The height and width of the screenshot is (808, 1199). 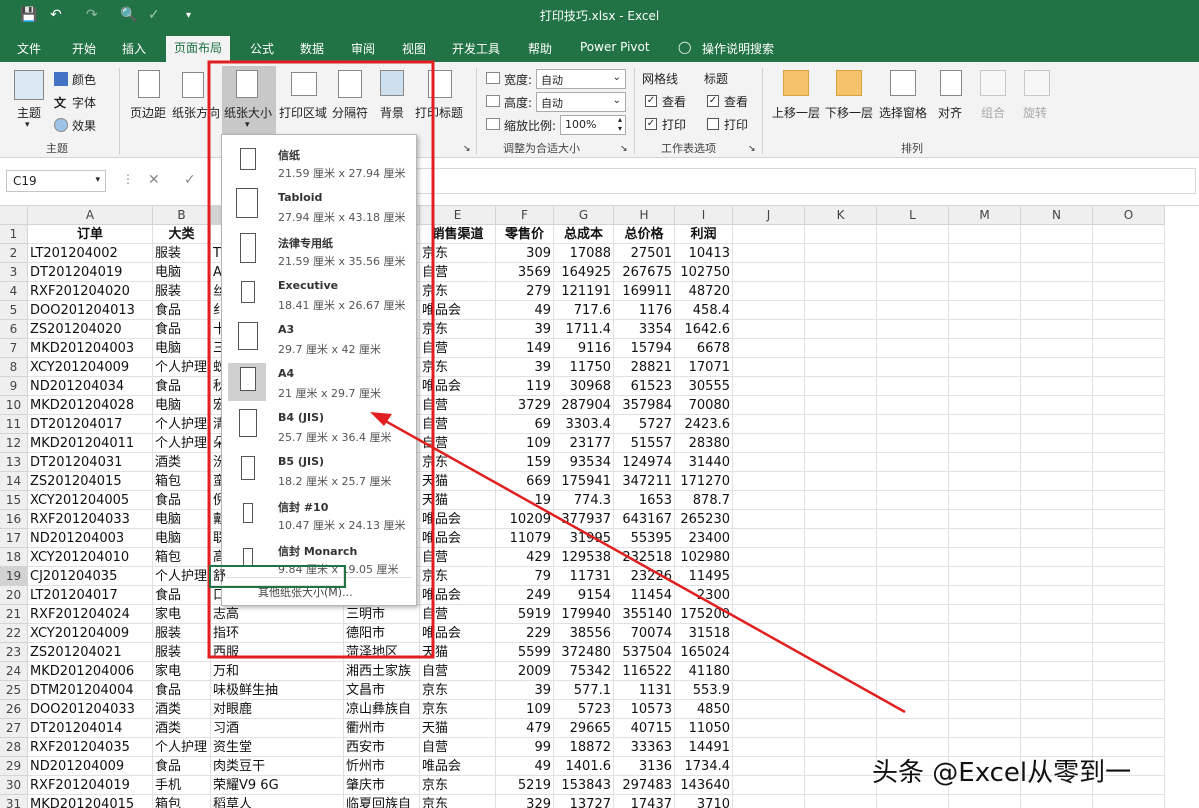 I want to click on table-cell: 舒, so click(x=277, y=576).